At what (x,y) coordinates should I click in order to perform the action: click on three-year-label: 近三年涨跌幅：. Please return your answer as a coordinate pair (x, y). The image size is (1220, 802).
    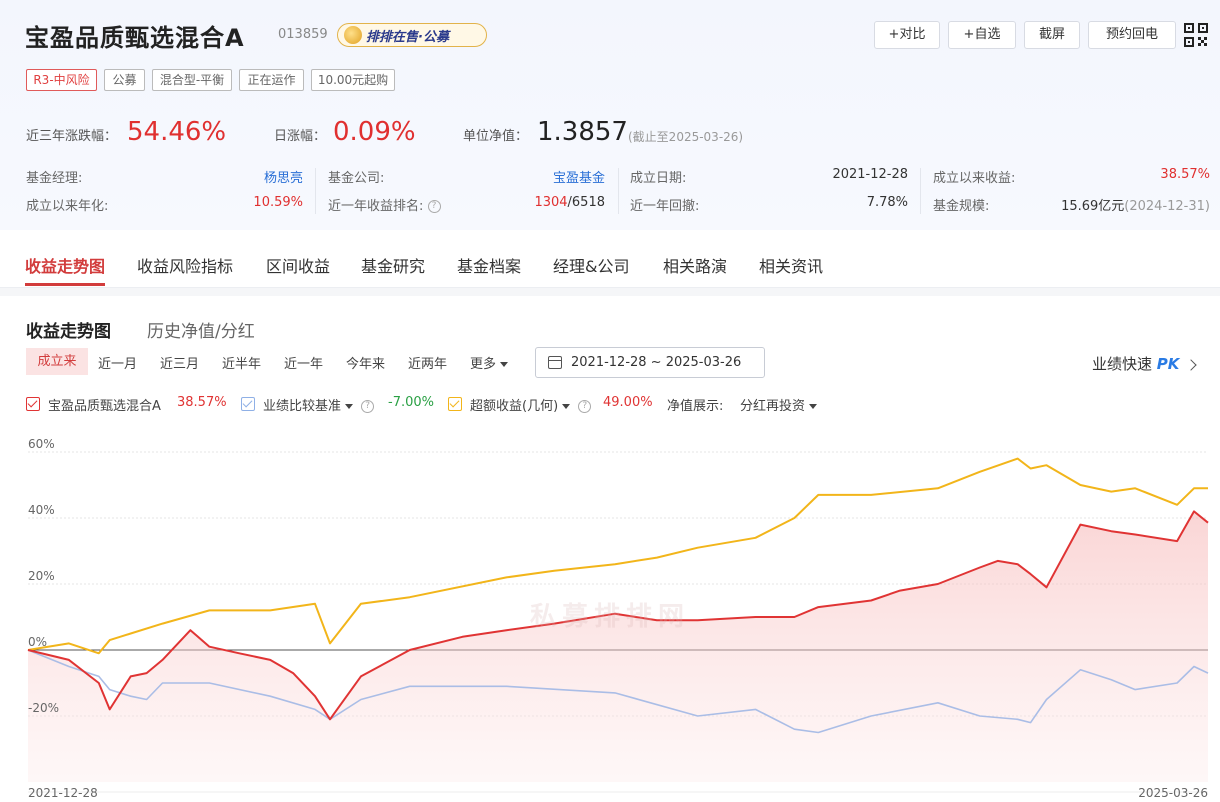
    Looking at the image, I should click on (72, 136).